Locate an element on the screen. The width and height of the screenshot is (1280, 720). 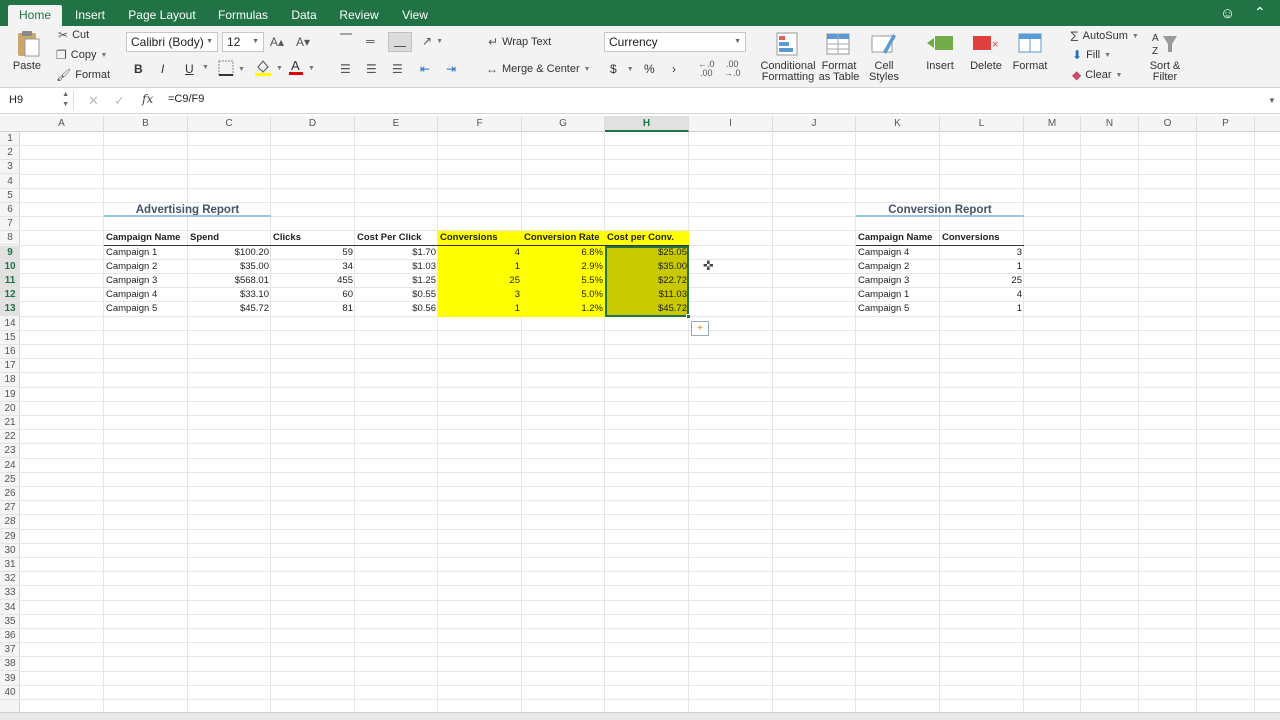
row-header-10: 10 is located at coordinates (10, 266).